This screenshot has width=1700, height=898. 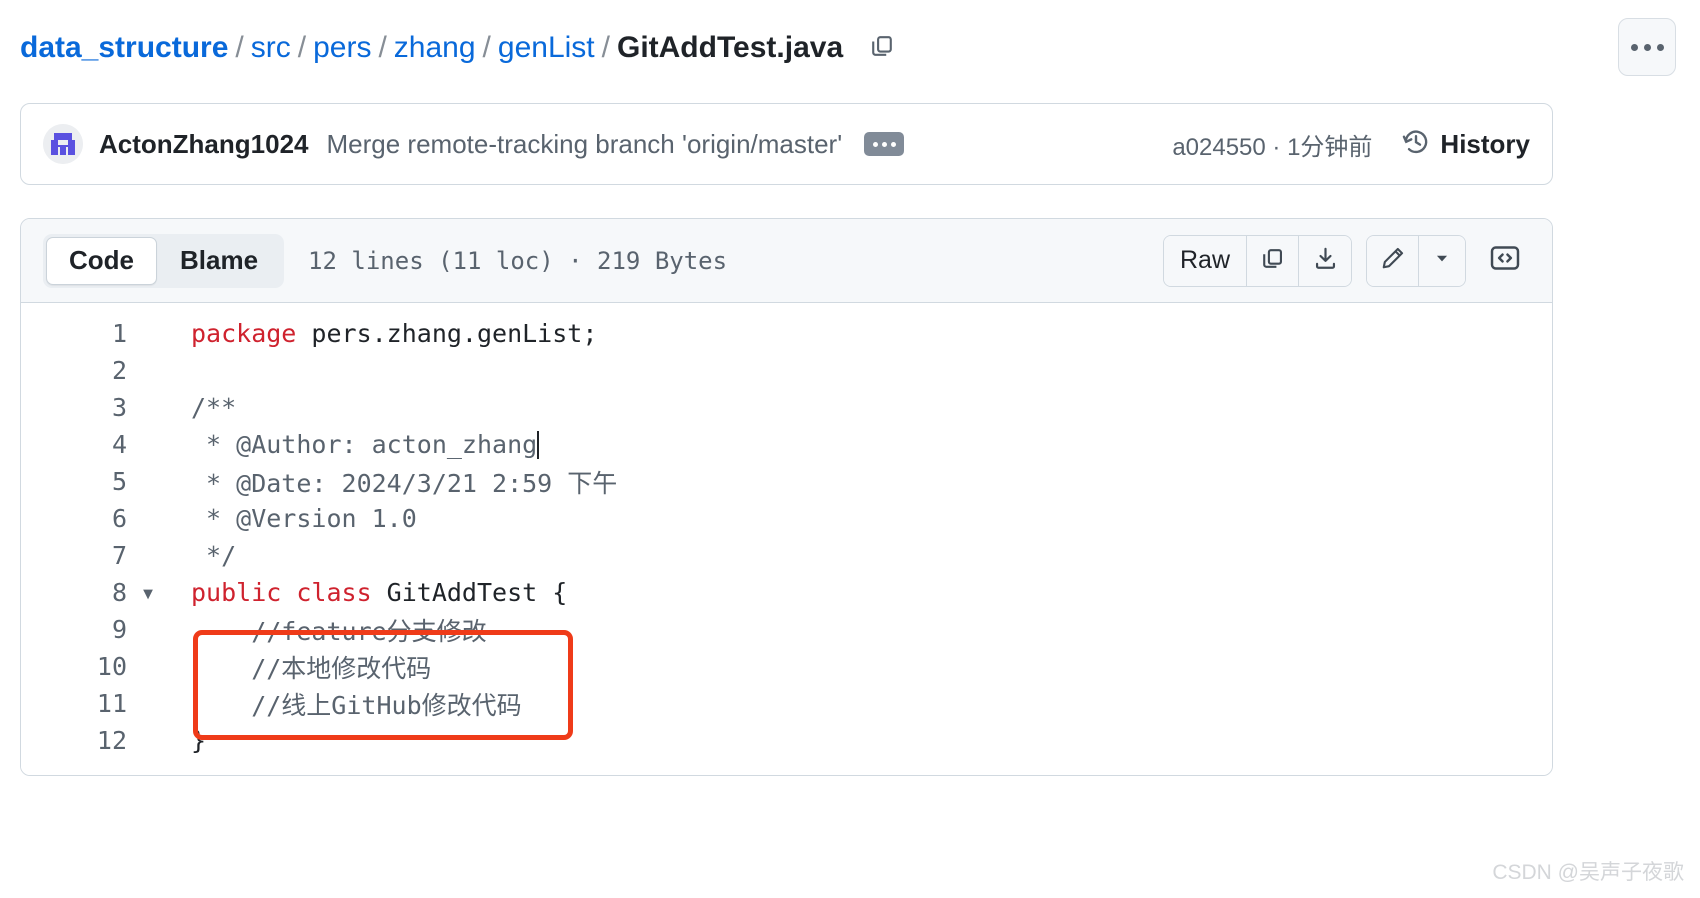 I want to click on commit-expand-button, so click(x=884, y=144).